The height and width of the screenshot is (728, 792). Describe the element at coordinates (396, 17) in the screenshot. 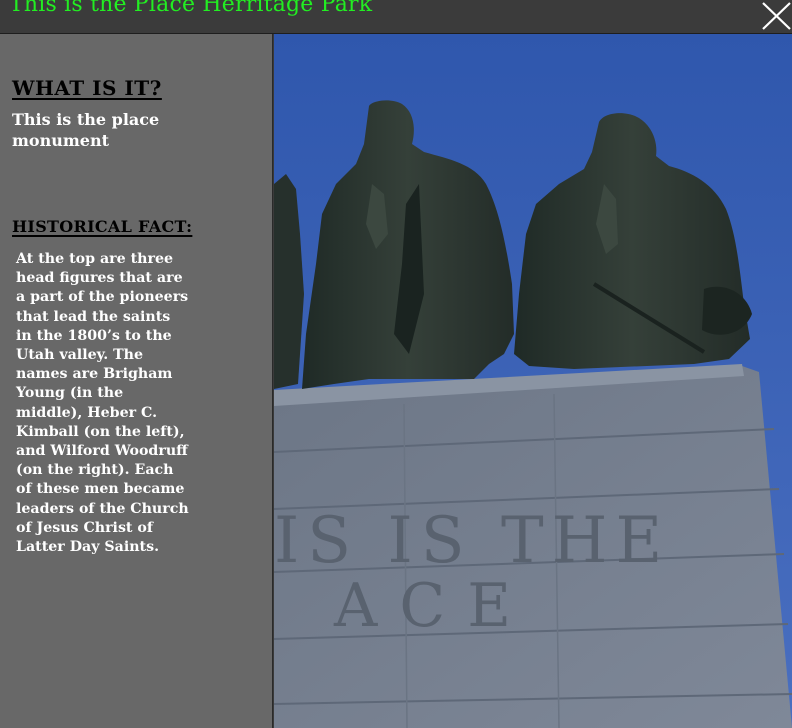

I see `title-bar: This is the Place Herritage Park` at that location.